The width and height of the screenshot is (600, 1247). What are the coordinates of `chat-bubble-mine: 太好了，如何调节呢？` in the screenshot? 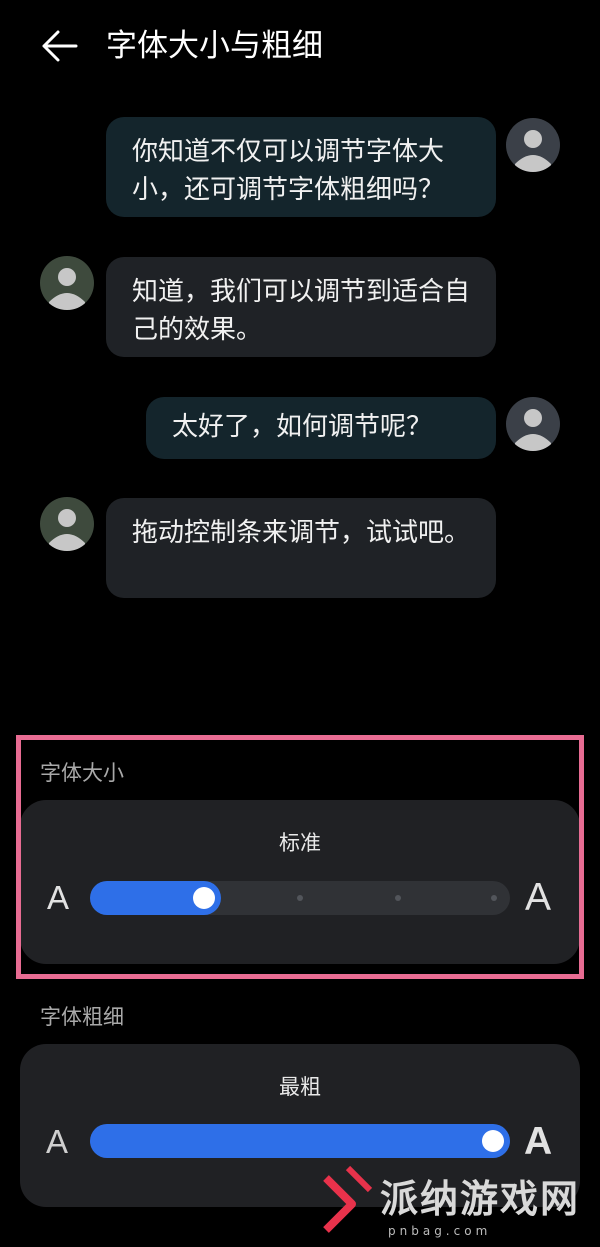 It's located at (321, 428).